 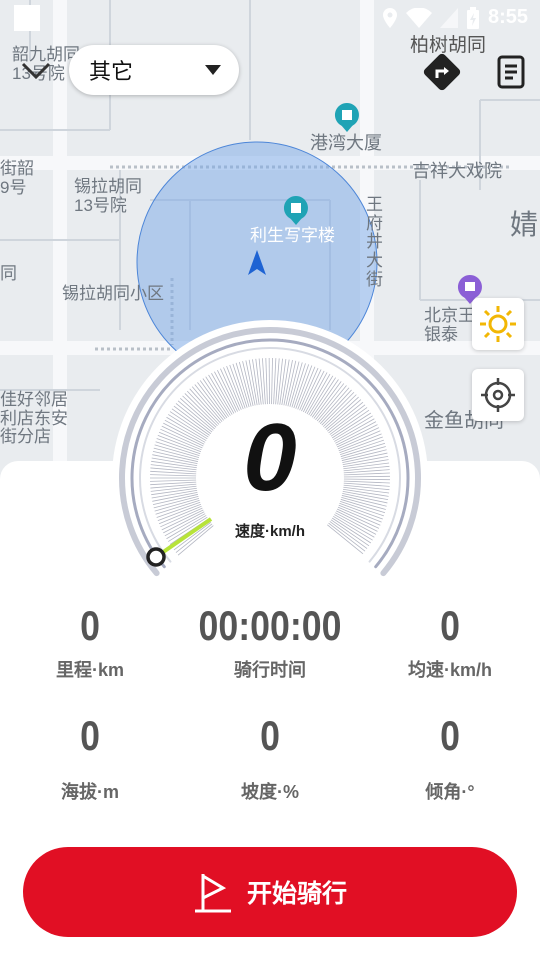 I want to click on stat-lean-angle: 0 倾角·°, so click(x=450, y=758).